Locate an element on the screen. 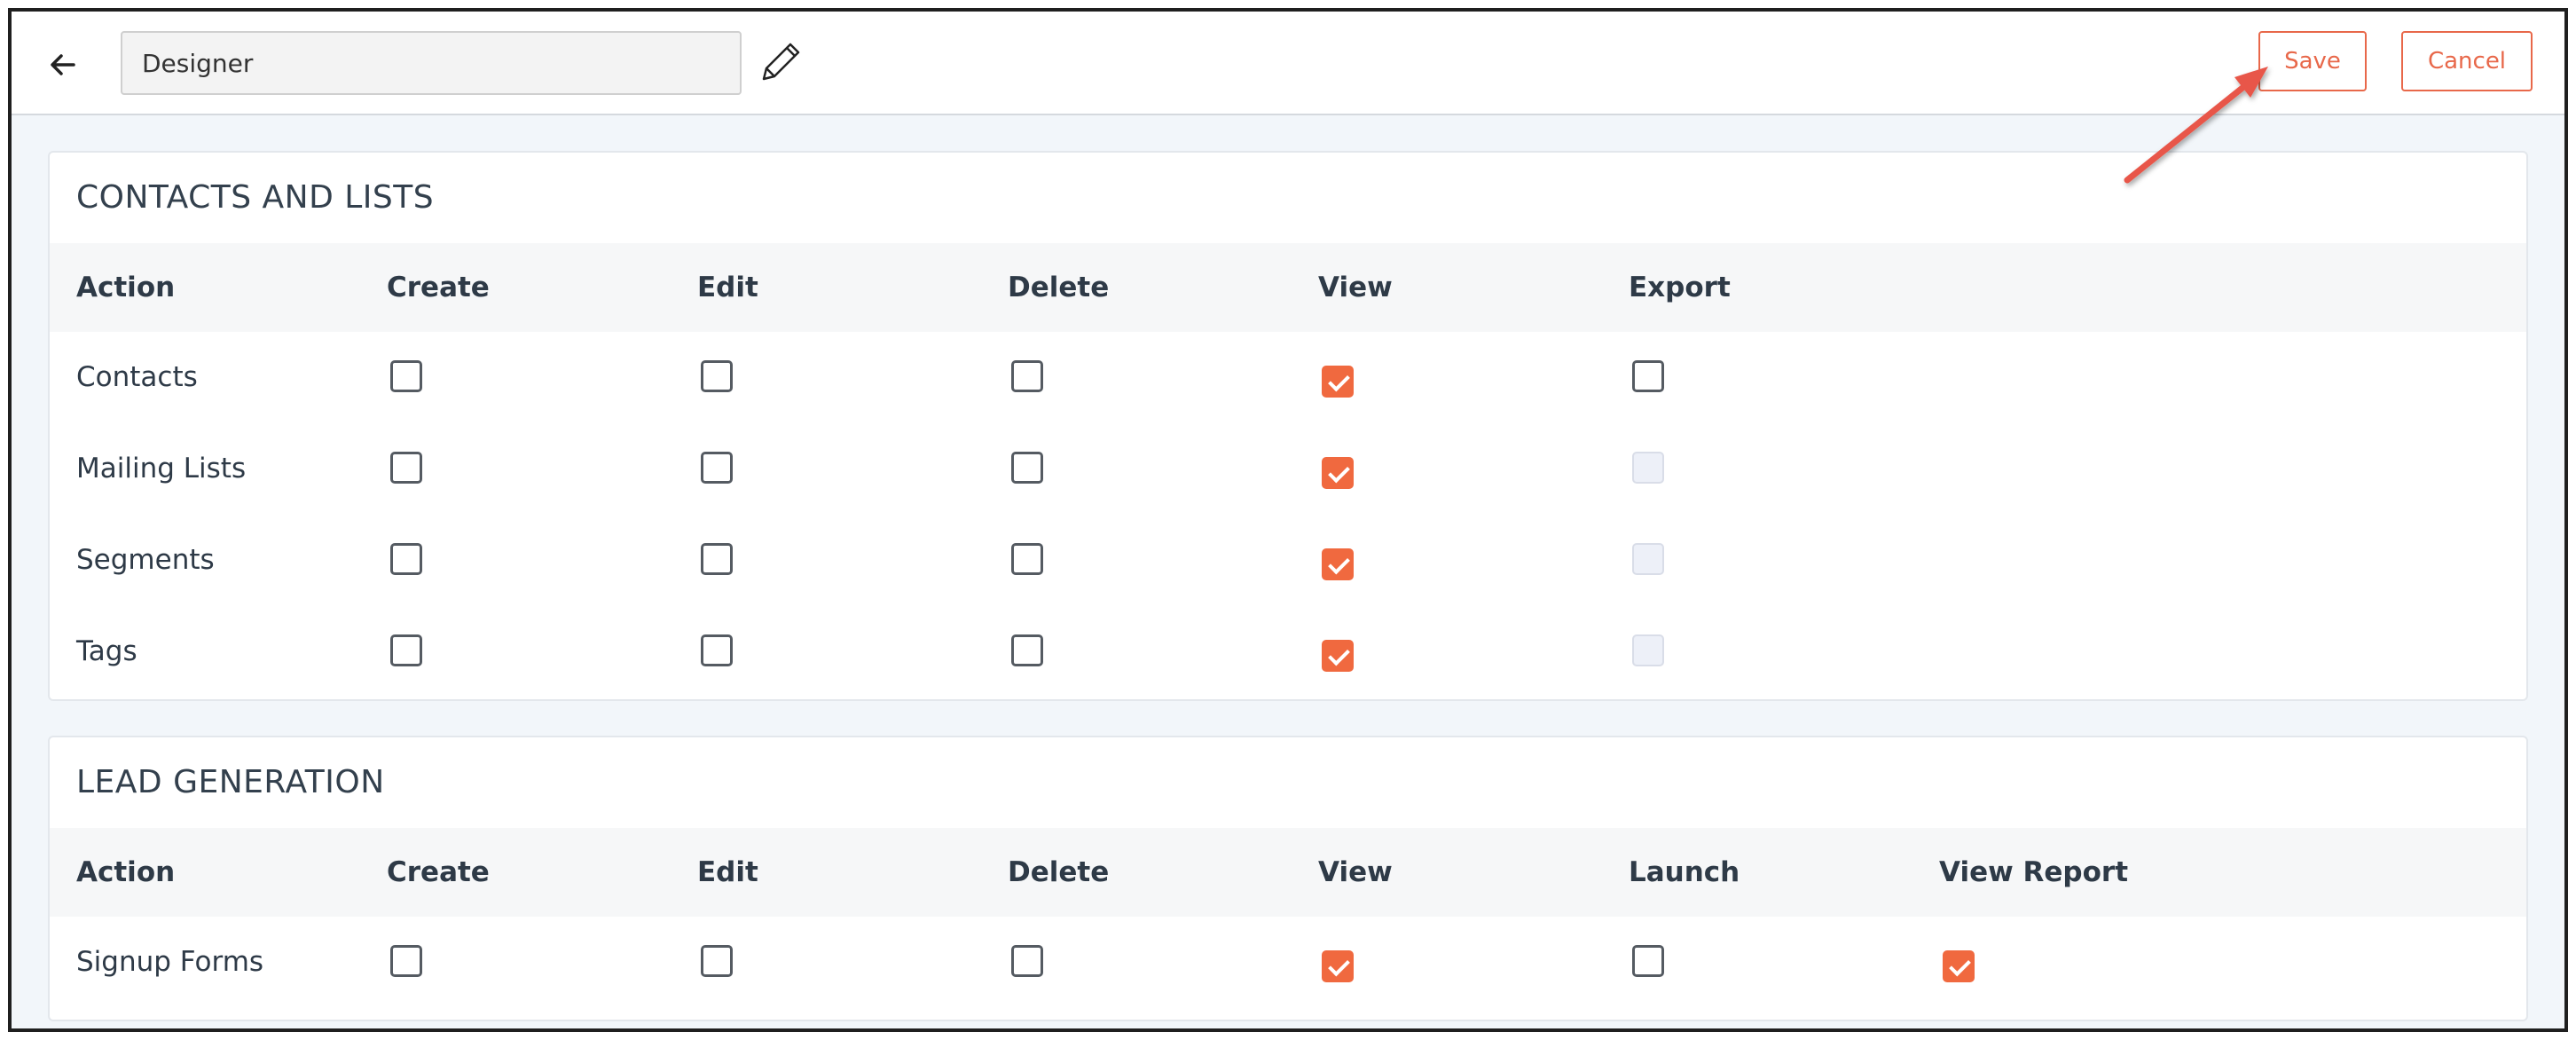 The height and width of the screenshot is (1040, 2576). table-row: Segments is located at coordinates (1288, 560).